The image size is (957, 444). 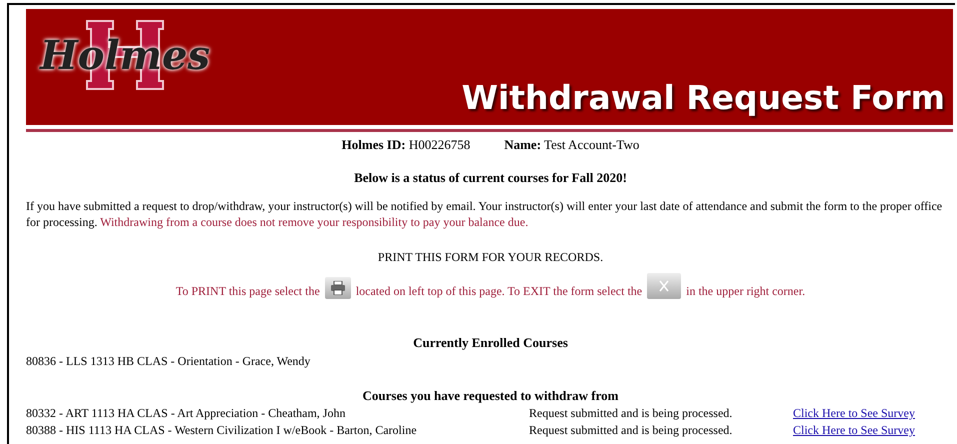 I want to click on print-notice: PRINT THIS FORM FOR YOUR RECORDS., so click(x=491, y=257).